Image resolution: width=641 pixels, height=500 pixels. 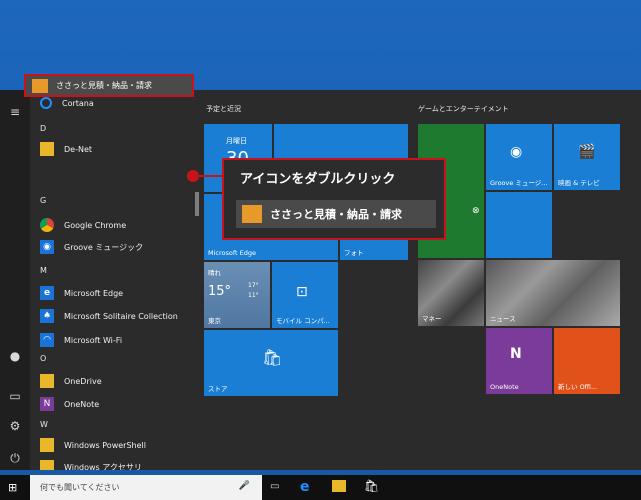 I want to click on explorer-icon: ▭, so click(x=15, y=396).